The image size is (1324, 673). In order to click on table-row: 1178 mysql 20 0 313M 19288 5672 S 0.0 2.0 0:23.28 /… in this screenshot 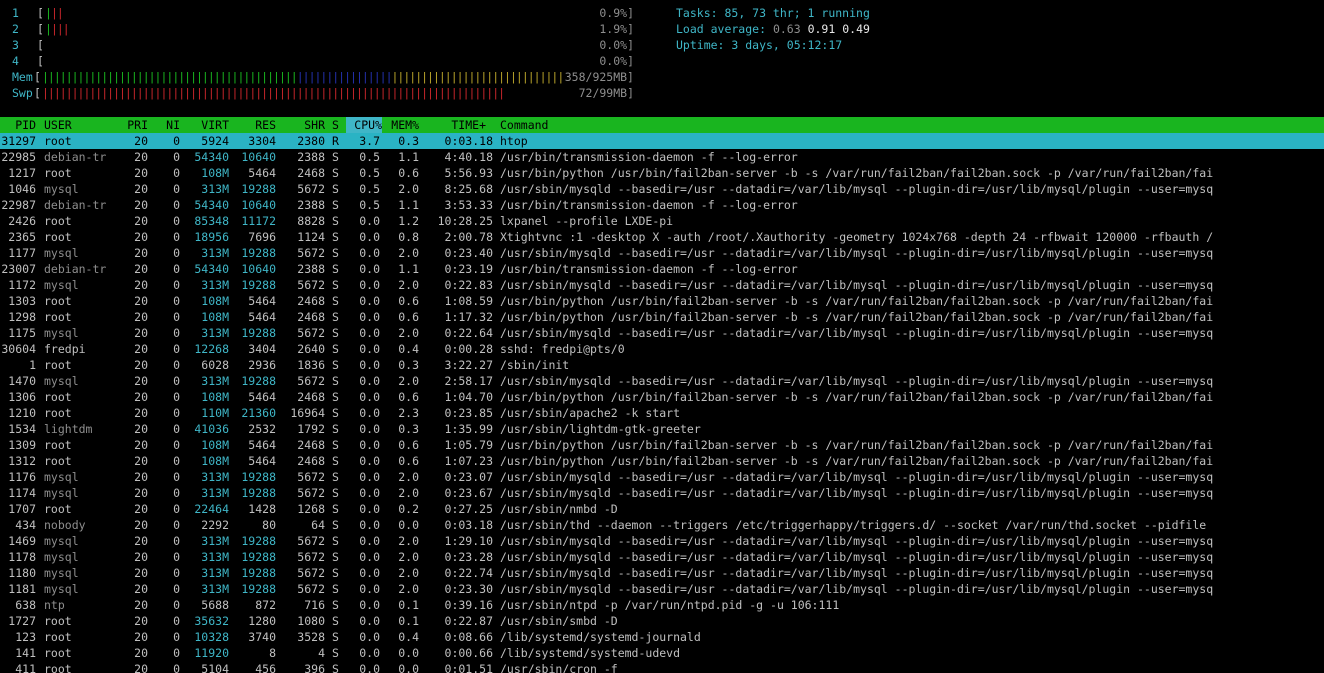, I will do `click(662, 557)`.